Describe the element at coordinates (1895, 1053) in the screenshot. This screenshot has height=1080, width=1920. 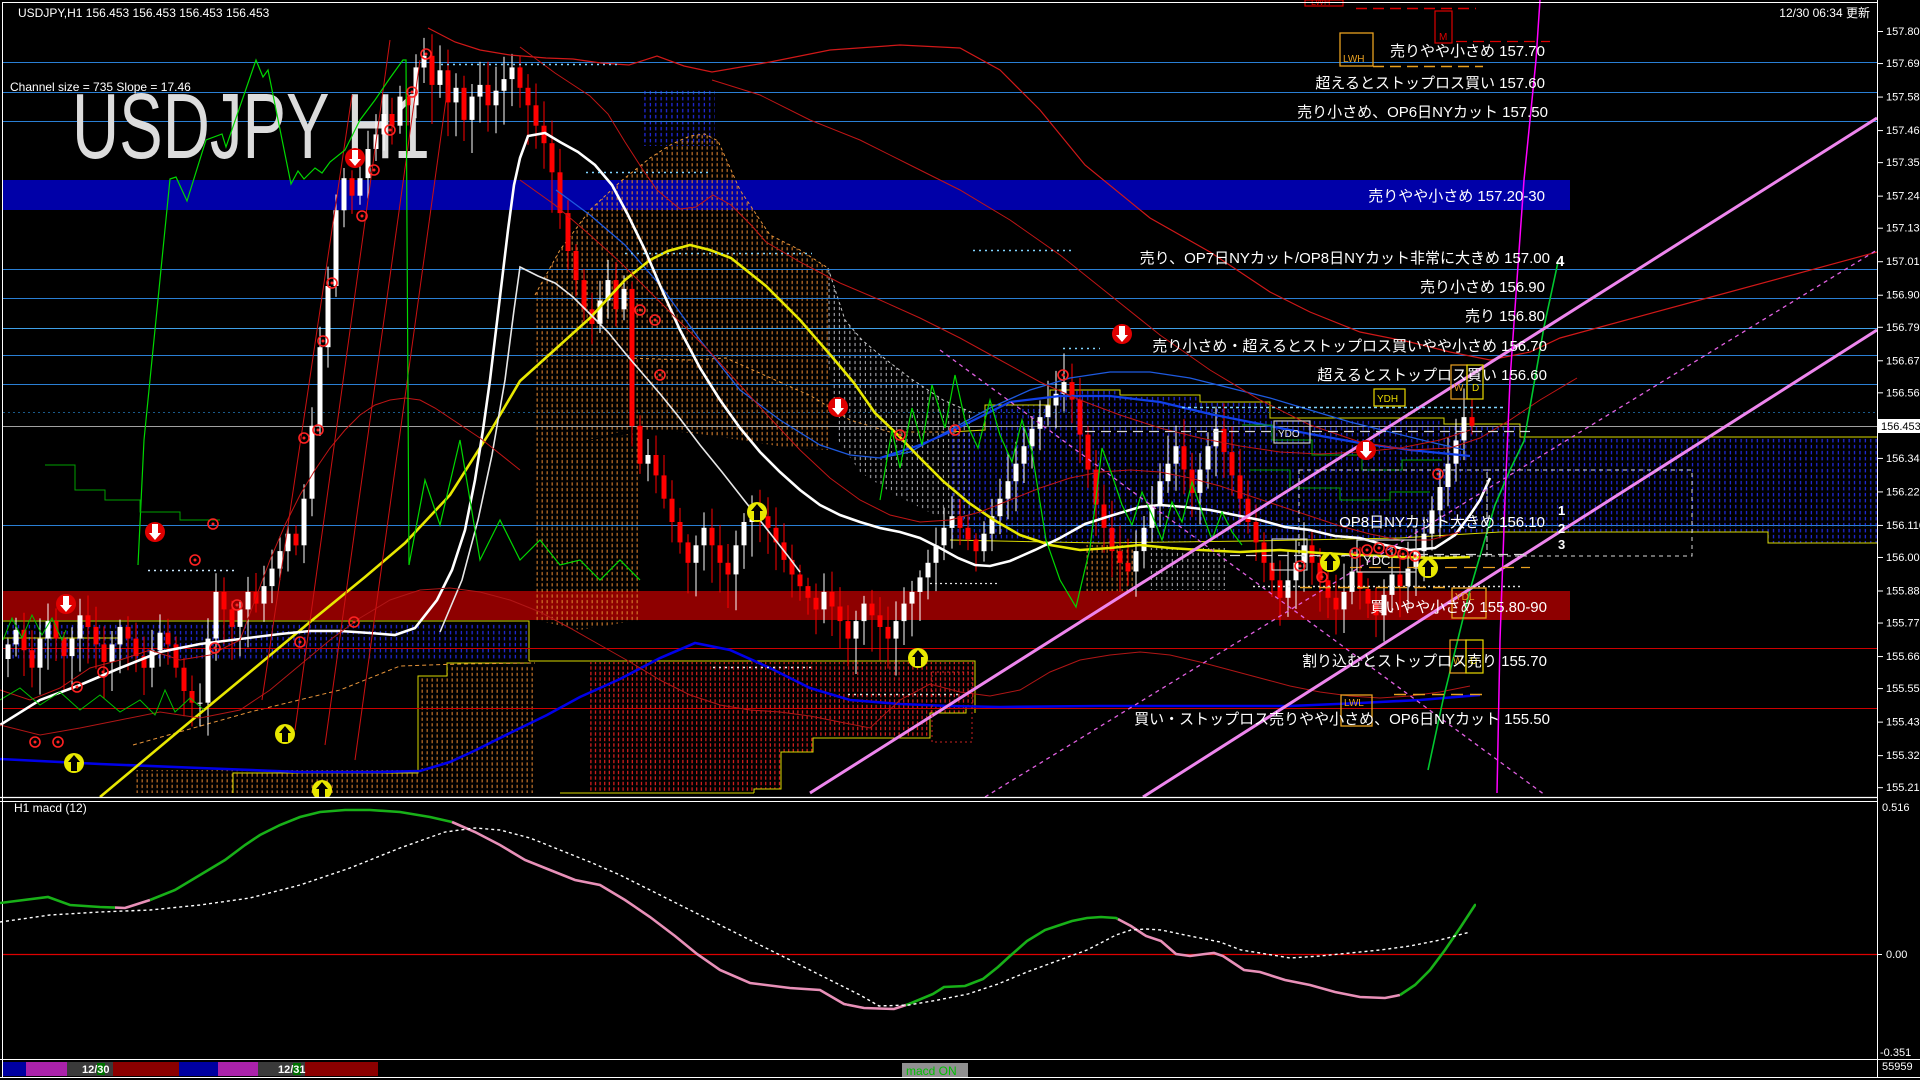
I see `svg-text: -0.351` at that location.